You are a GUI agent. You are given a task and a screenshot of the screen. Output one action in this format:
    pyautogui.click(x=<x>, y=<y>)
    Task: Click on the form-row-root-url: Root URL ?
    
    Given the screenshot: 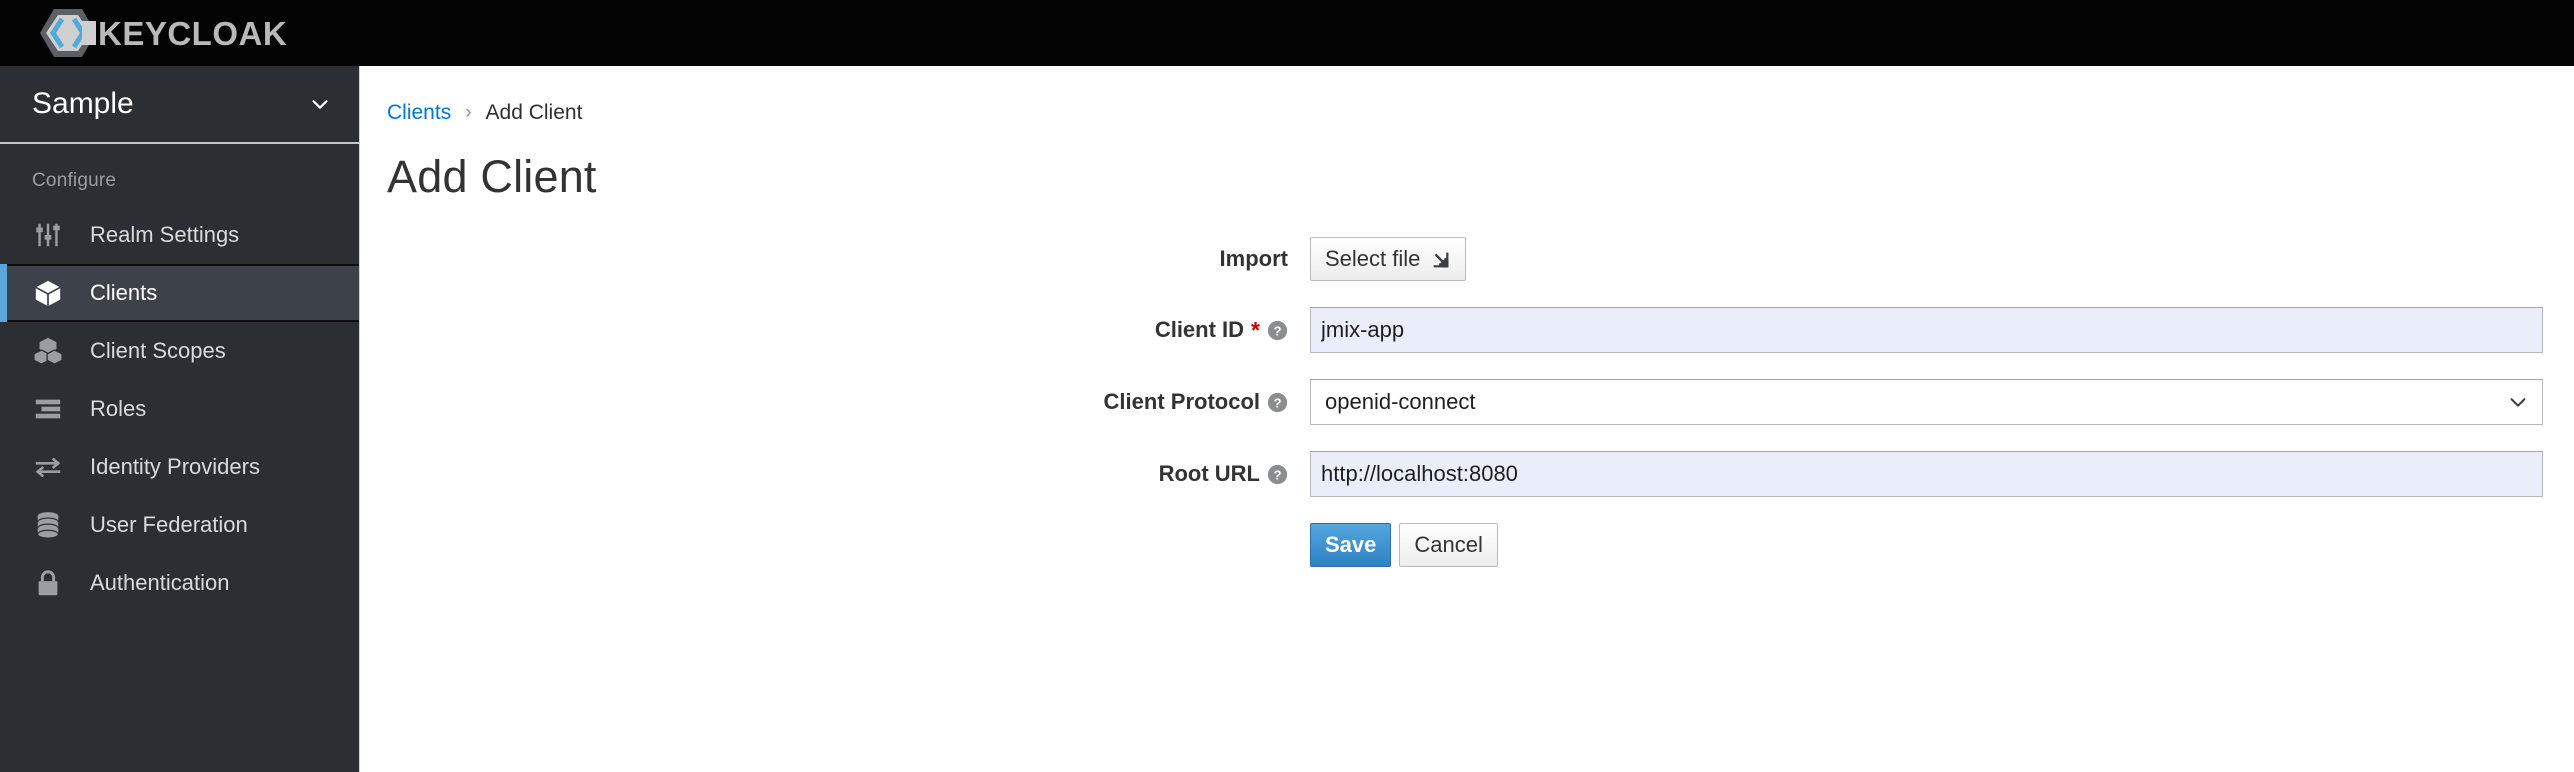 What is the action you would take?
    pyautogui.click(x=1467, y=474)
    